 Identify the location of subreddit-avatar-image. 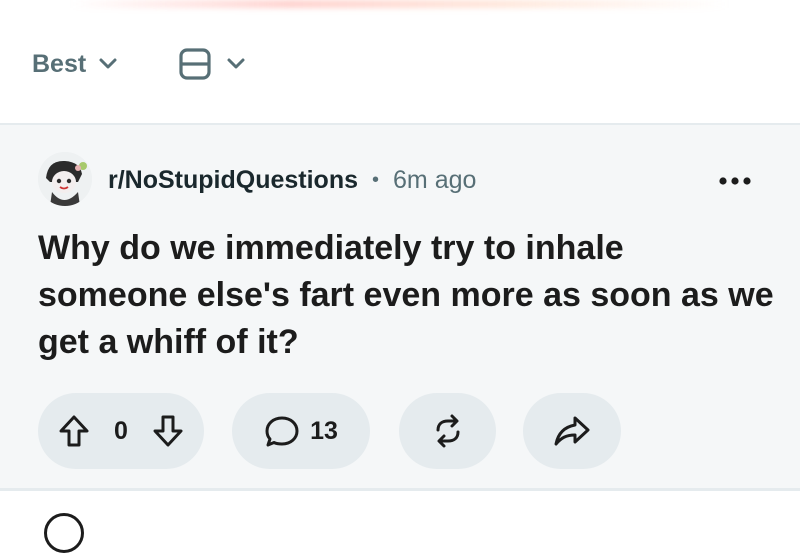
(65, 179).